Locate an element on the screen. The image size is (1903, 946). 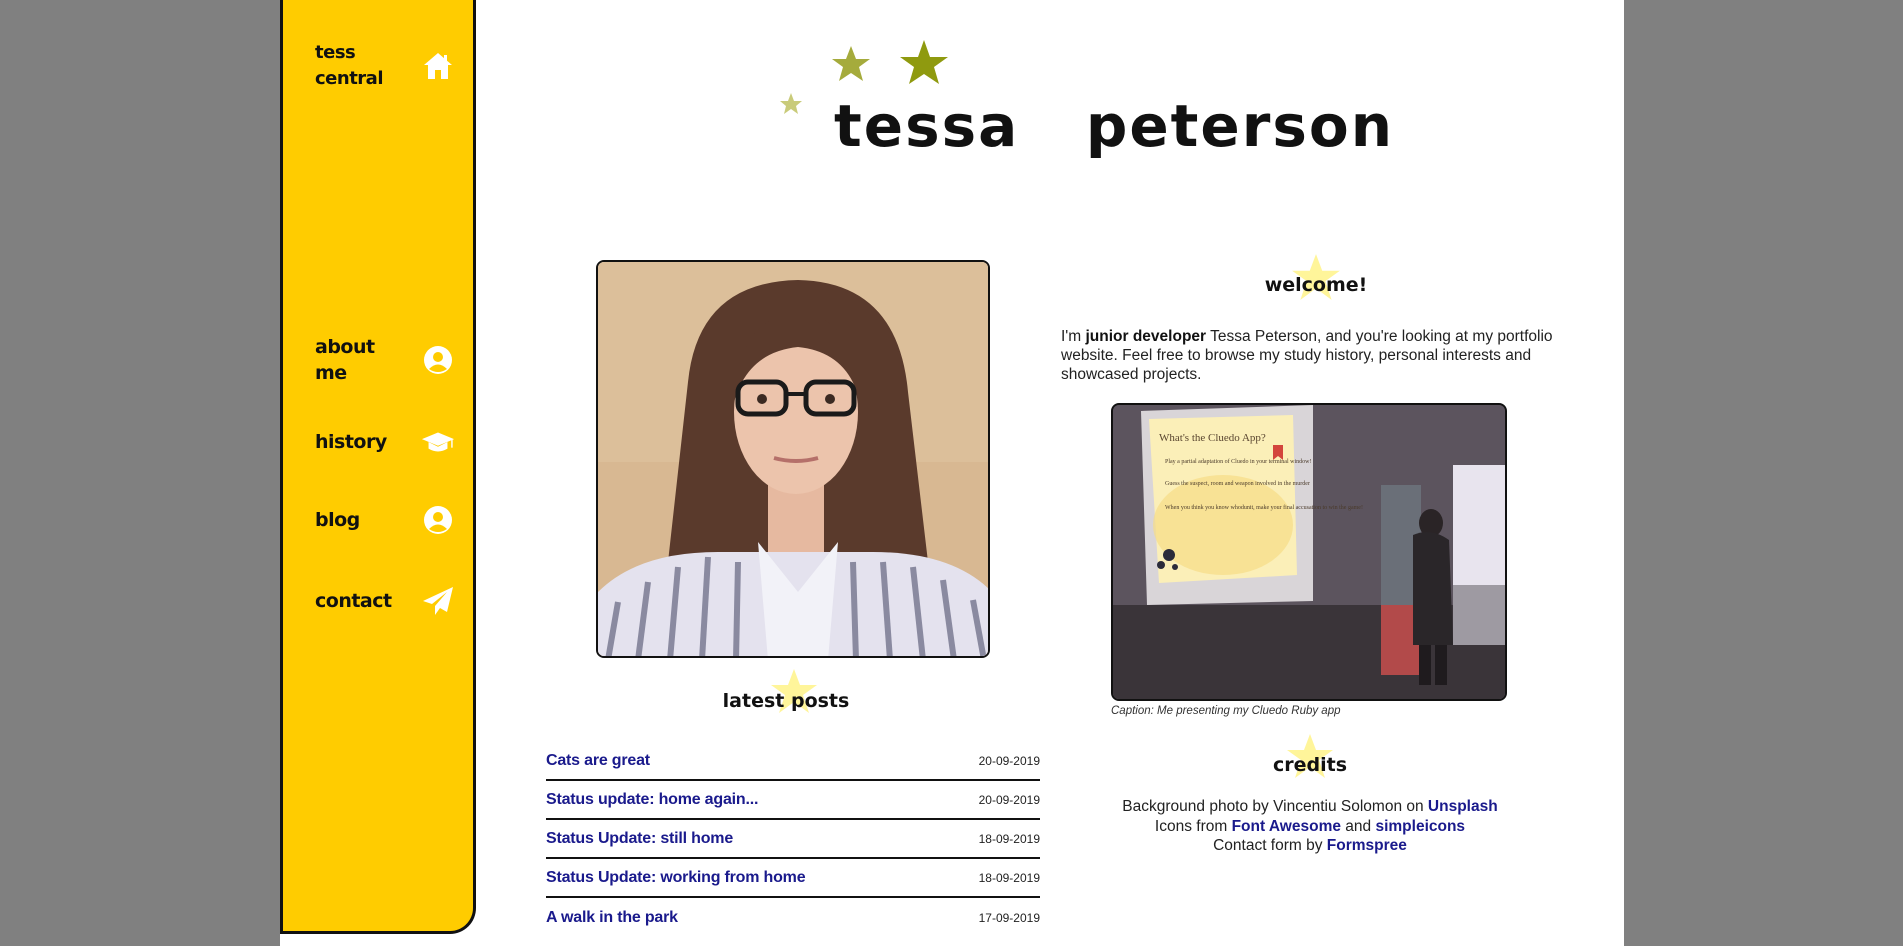
list-item: Status Update: still home 18-09-2019 is located at coordinates (793, 839).